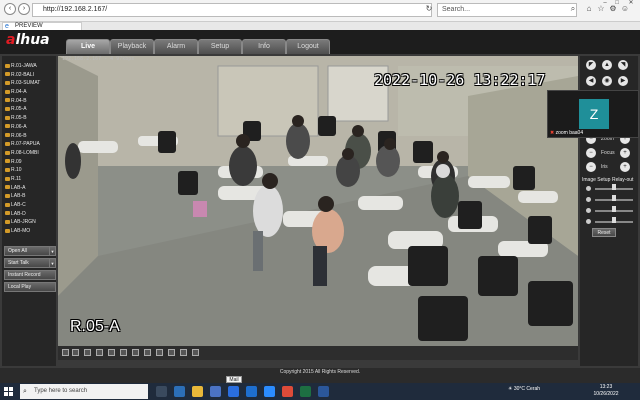 Image resolution: width=640 pixels, height=400 pixels. I want to click on ptz-left-icon: ◀, so click(591, 81).